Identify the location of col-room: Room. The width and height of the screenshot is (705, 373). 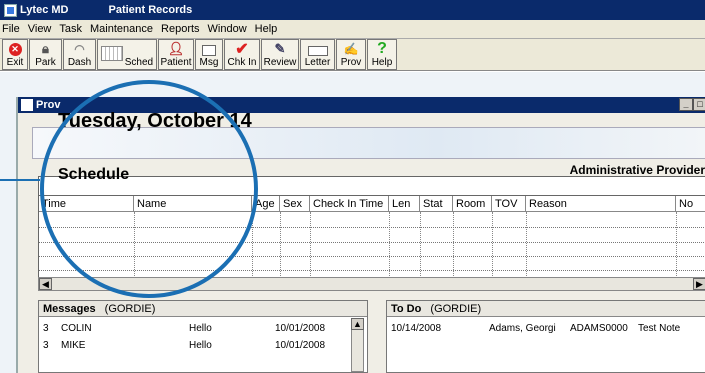
(472, 204).